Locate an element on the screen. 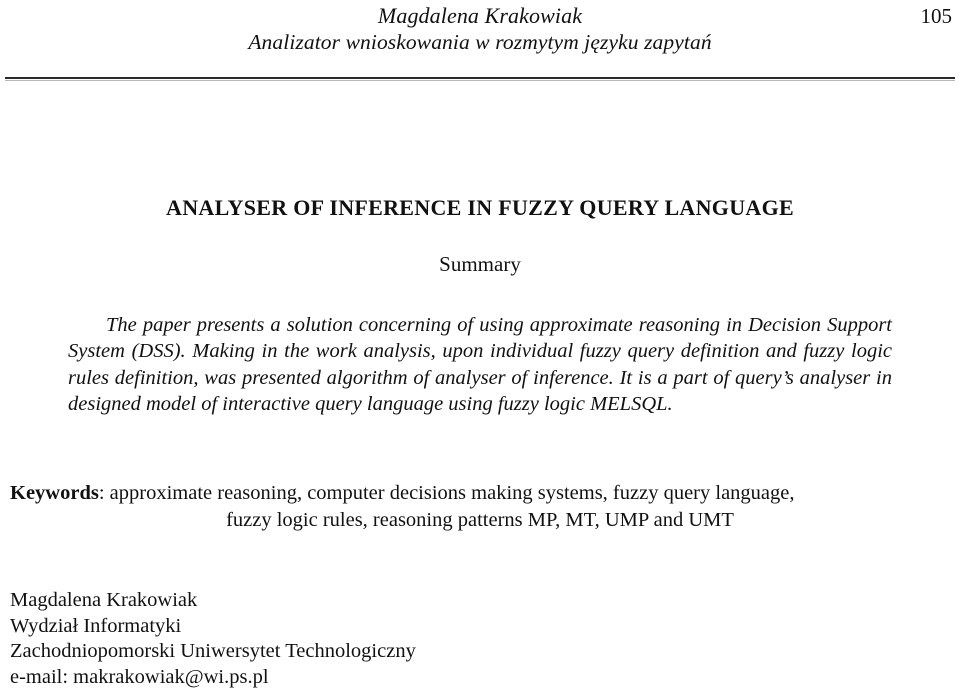 The image size is (960, 698). header-divider is located at coordinates (480, 79).